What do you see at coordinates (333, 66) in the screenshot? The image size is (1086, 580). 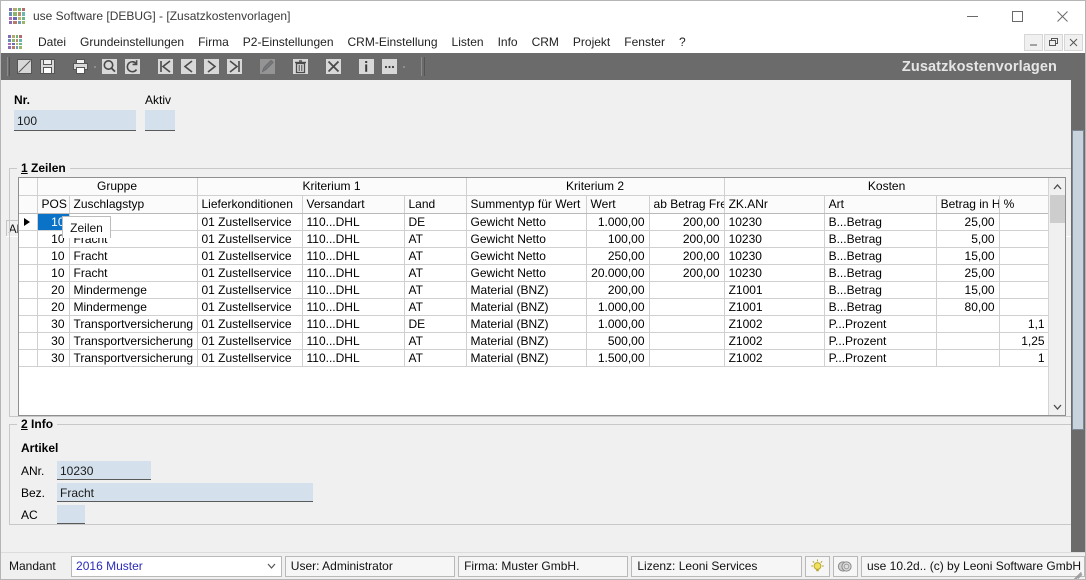 I see `cancel-x-icon` at bounding box center [333, 66].